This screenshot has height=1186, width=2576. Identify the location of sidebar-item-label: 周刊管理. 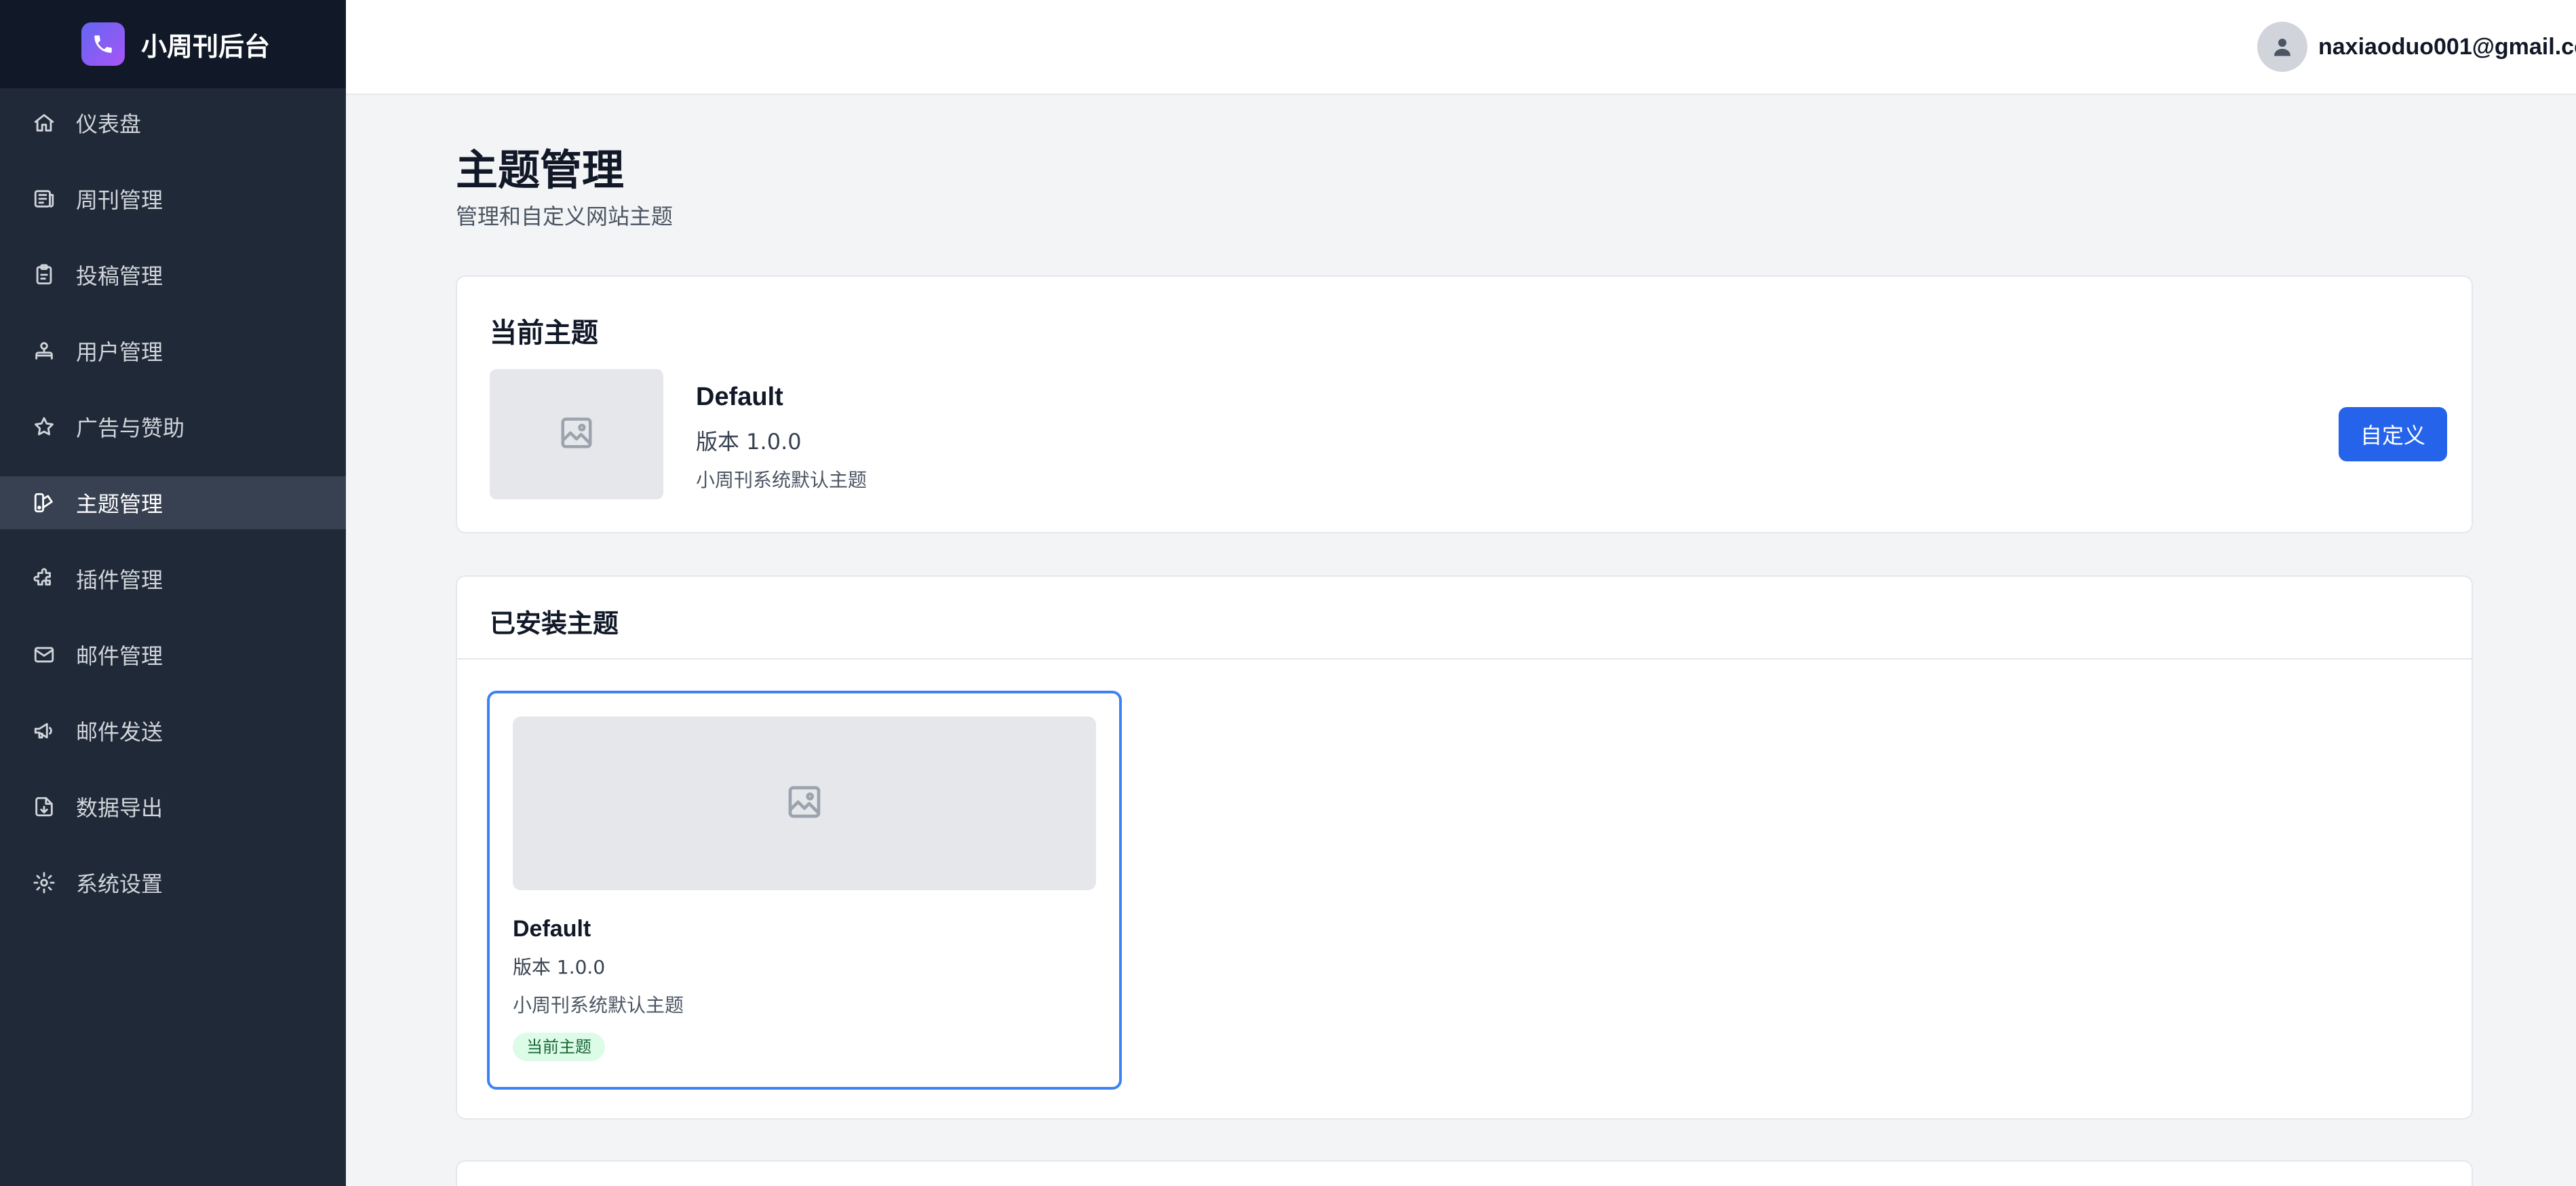
(119, 200).